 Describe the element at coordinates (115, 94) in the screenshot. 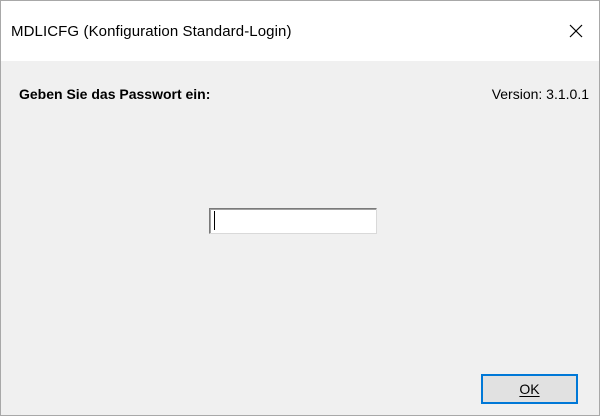

I see `password-prompt-label: Geben Sie das Passwort ein:` at that location.